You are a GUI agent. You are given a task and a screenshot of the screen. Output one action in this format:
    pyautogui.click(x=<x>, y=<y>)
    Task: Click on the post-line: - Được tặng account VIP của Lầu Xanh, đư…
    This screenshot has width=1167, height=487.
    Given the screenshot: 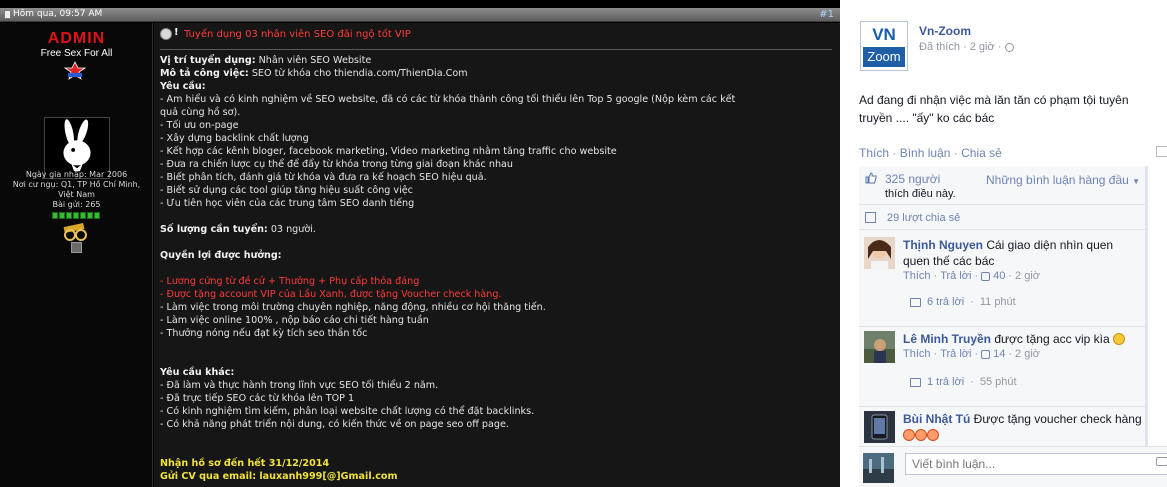 What is the action you would take?
    pyautogui.click(x=331, y=294)
    